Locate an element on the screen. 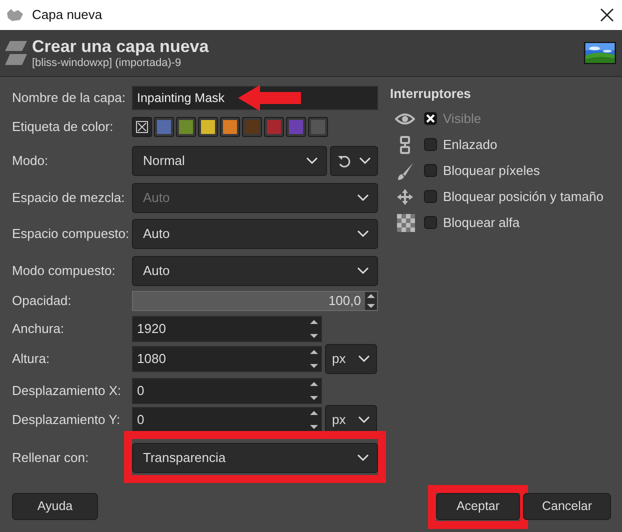  field-label: Opacidad: is located at coordinates (42, 301).